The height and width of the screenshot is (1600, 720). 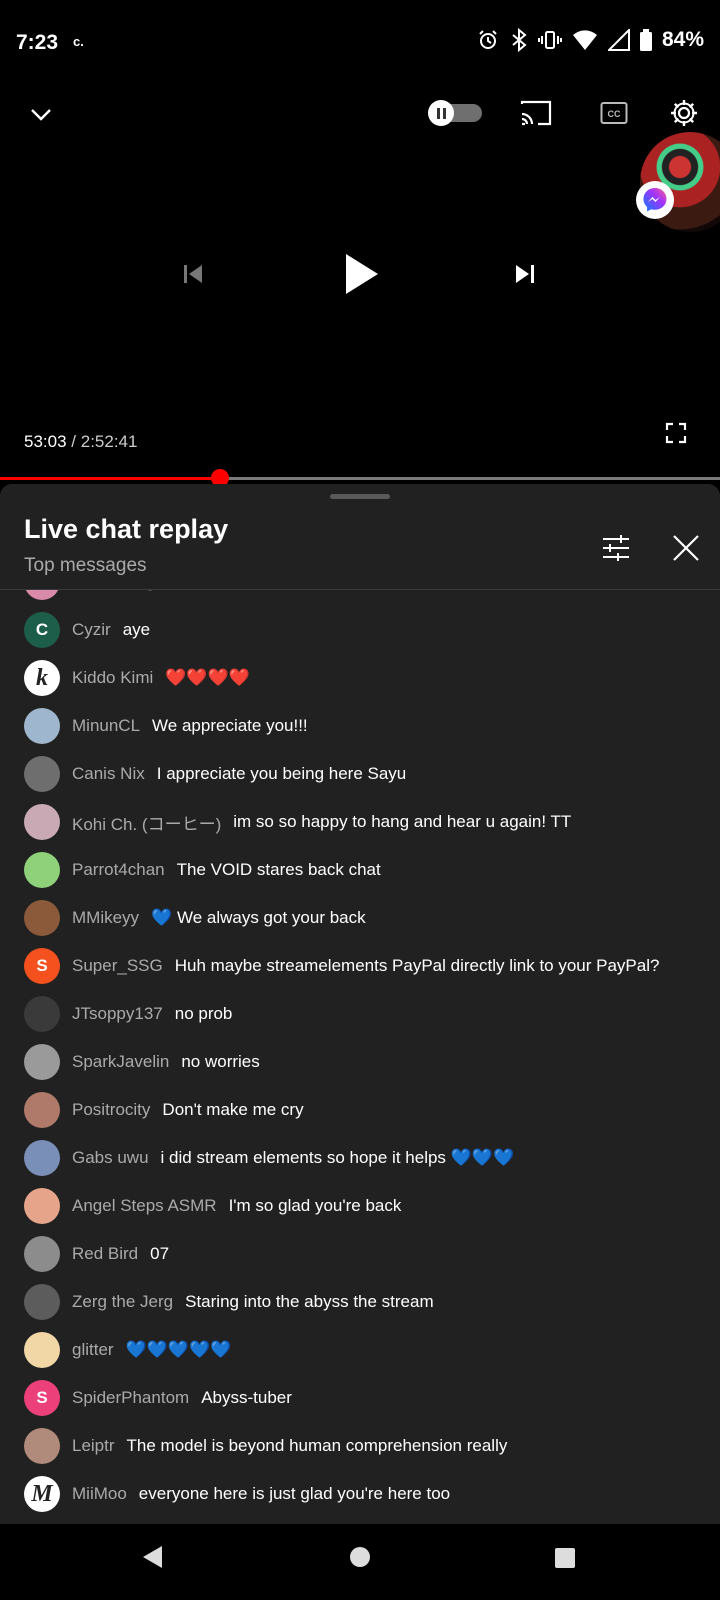 I want to click on cast-icon, so click(x=536, y=113).